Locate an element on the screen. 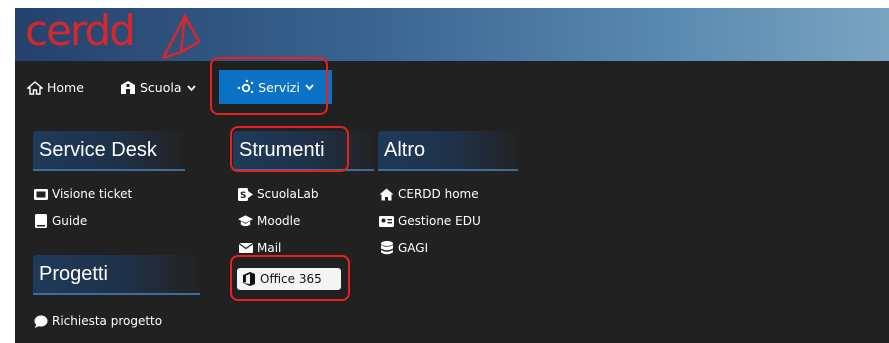 The width and height of the screenshot is (889, 343). cerdd-logo: cerdd is located at coordinates (116, 33).